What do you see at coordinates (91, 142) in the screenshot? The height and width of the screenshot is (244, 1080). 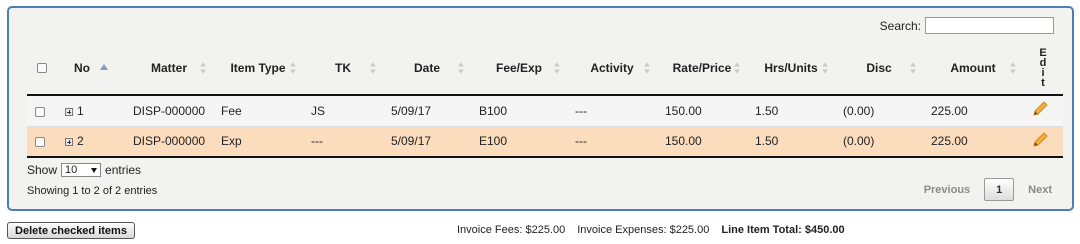 I see `cell-no: 2` at bounding box center [91, 142].